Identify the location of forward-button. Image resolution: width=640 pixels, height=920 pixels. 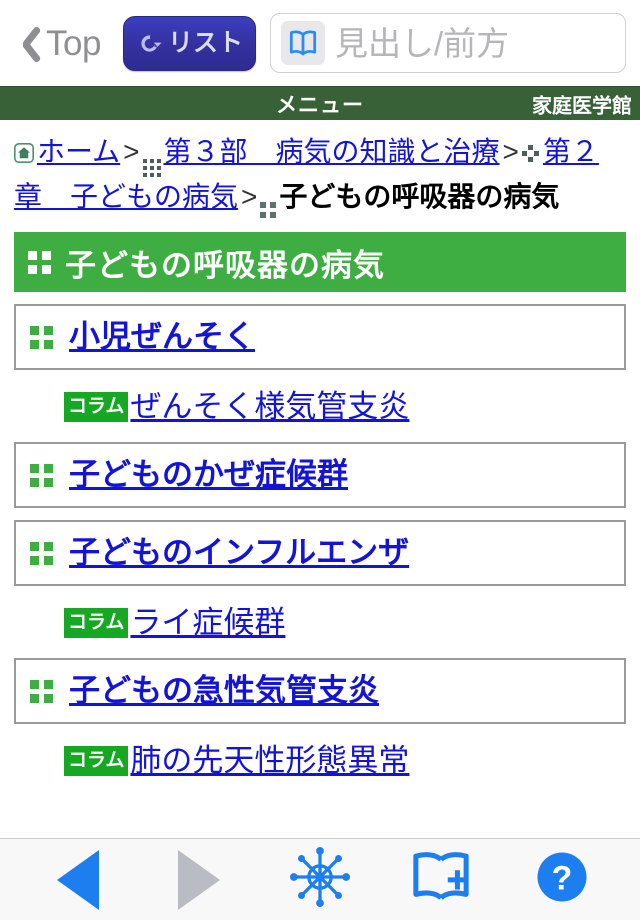
(199, 880).